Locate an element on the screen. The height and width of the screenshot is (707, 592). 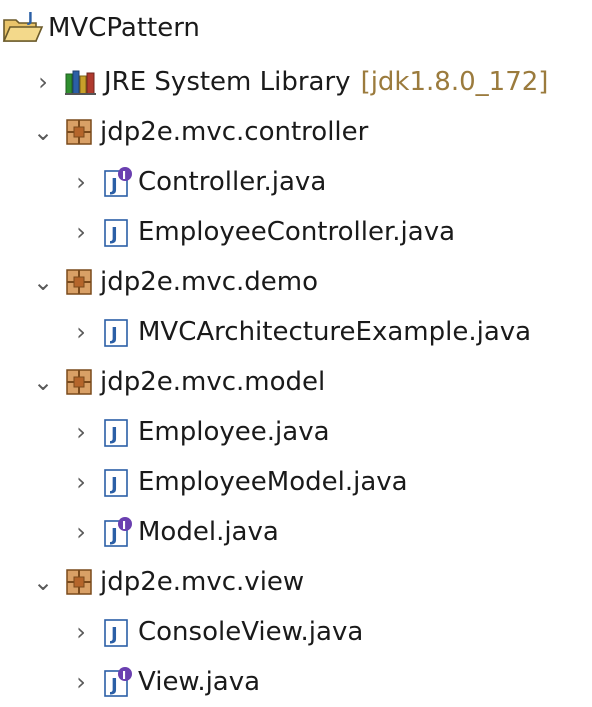
file-node: › J I Controller.java is located at coordinates (197, 182).